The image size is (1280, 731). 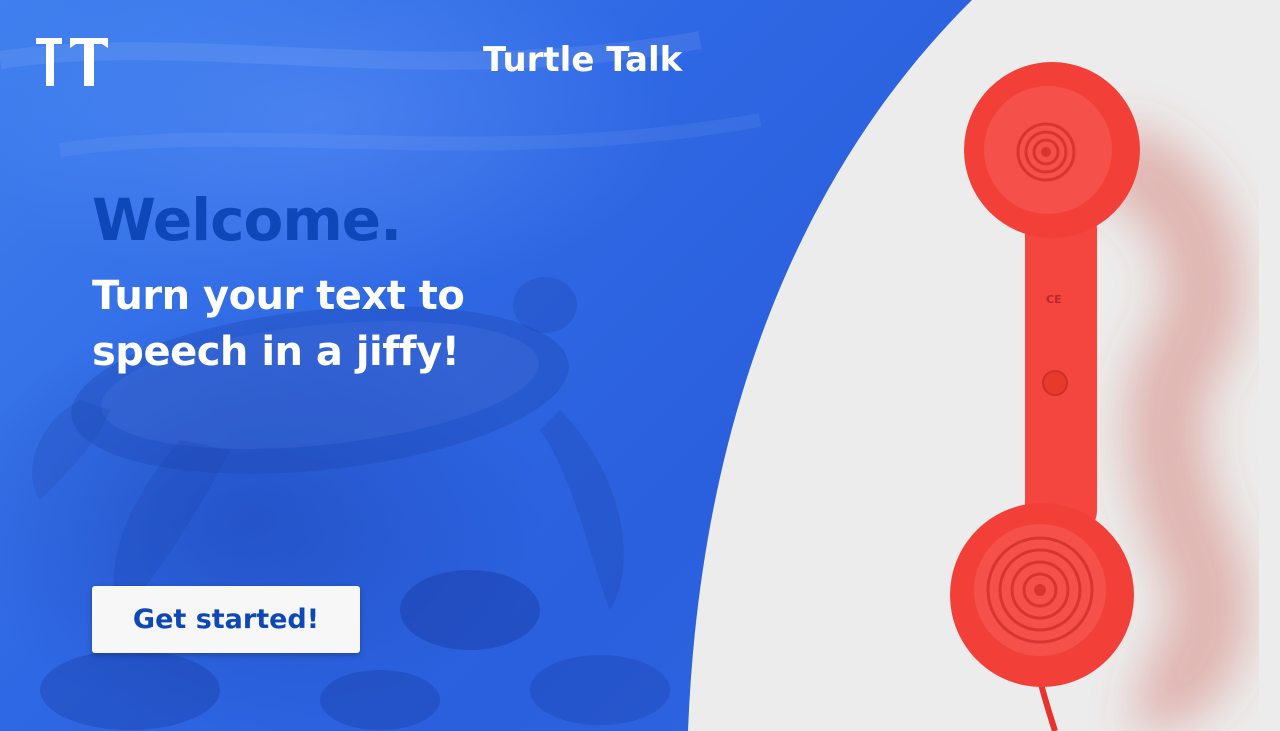 I want to click on phone-ce-mark: CE, so click(x=1054, y=299).